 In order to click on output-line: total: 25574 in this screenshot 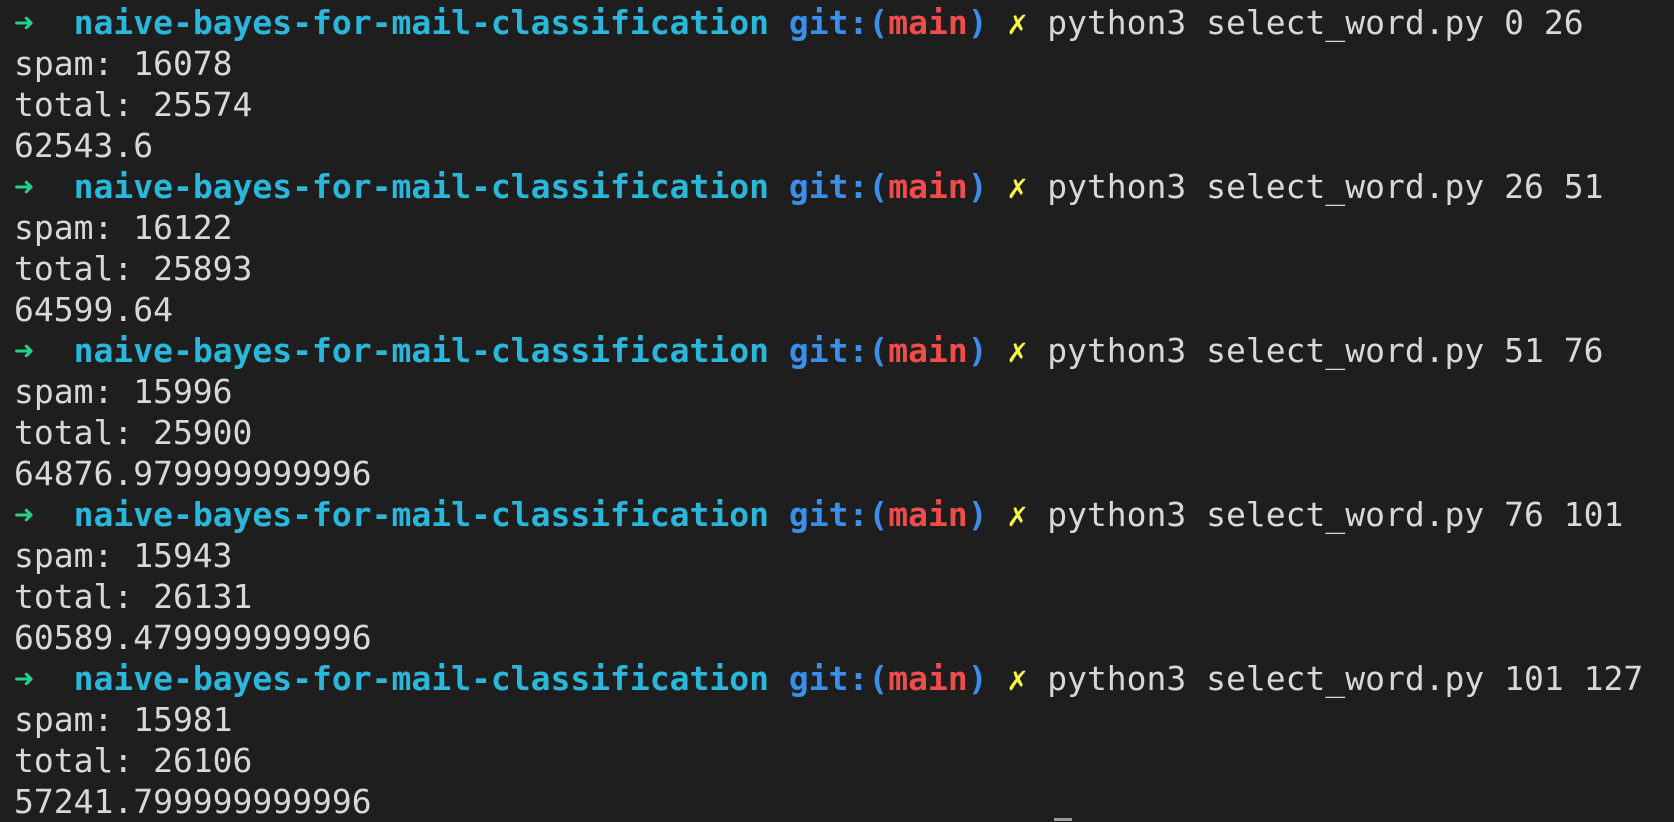, I will do `click(133, 104)`.